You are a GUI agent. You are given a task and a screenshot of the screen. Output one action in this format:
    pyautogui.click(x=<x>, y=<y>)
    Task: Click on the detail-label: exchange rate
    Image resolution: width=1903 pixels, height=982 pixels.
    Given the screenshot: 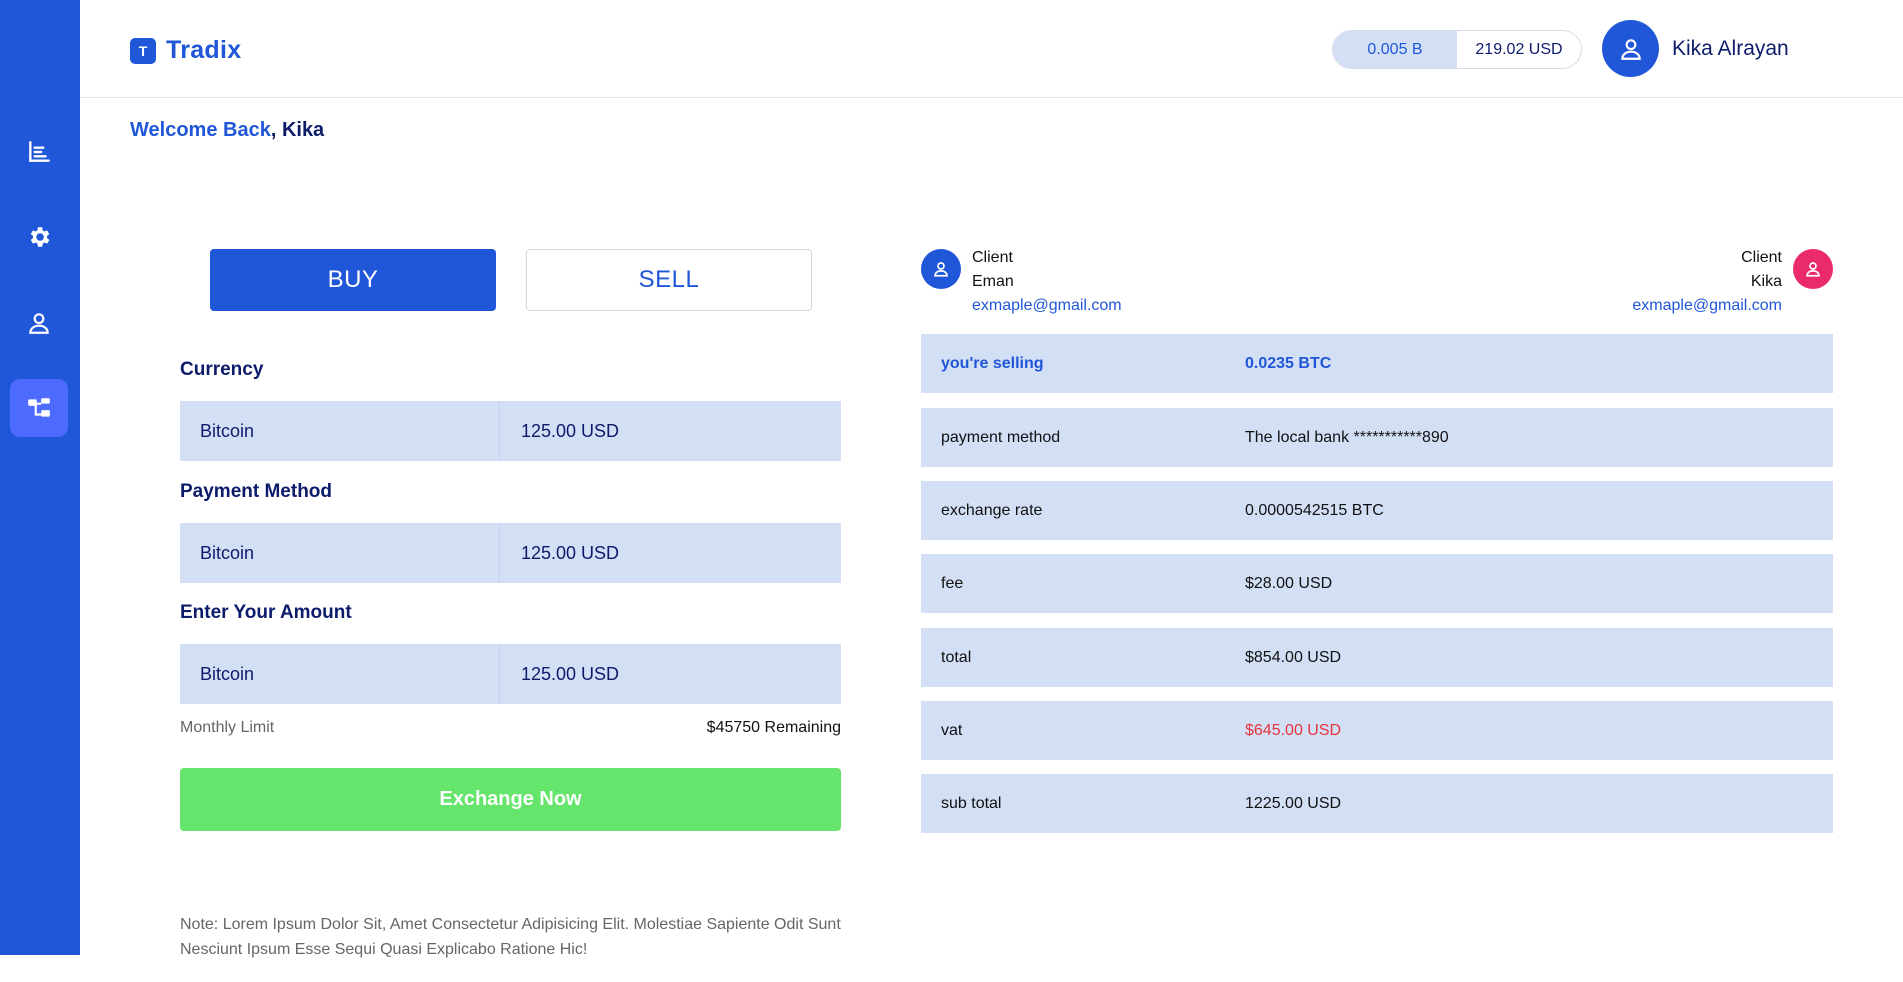 What is the action you would take?
    pyautogui.click(x=992, y=510)
    